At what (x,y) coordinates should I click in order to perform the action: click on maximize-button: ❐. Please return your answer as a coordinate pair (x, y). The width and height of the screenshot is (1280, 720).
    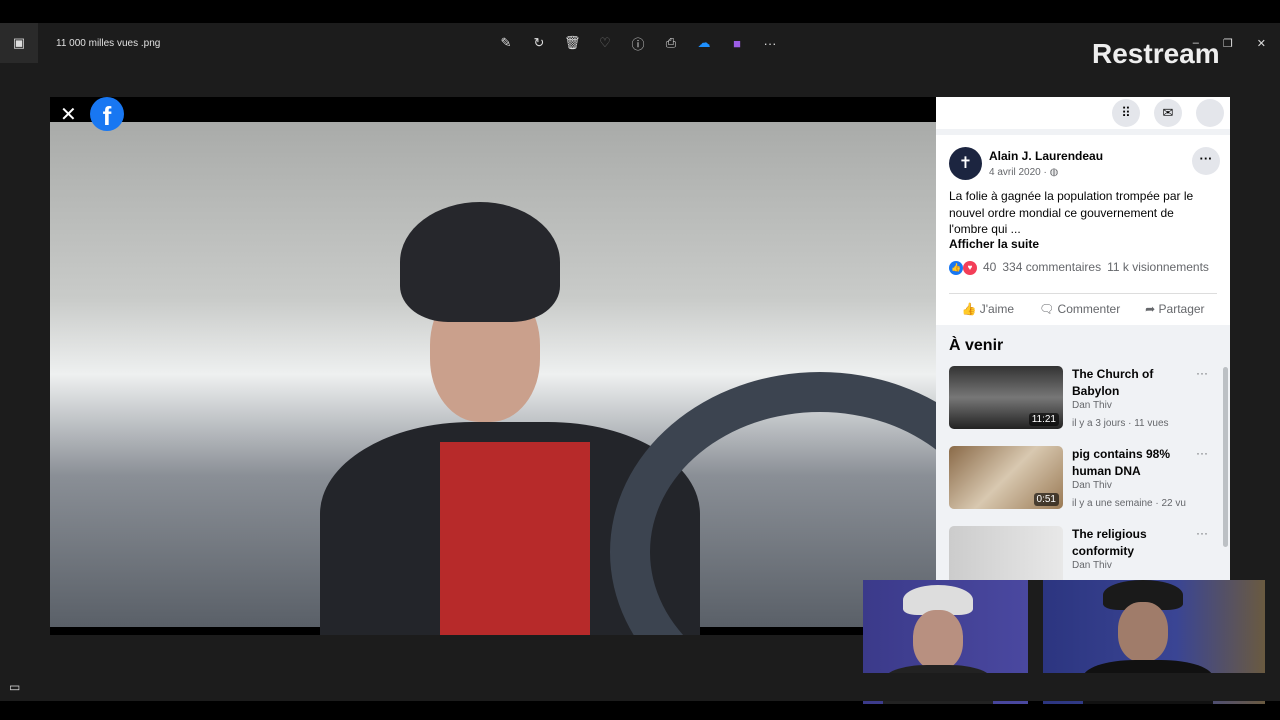
    Looking at the image, I should click on (1228, 43).